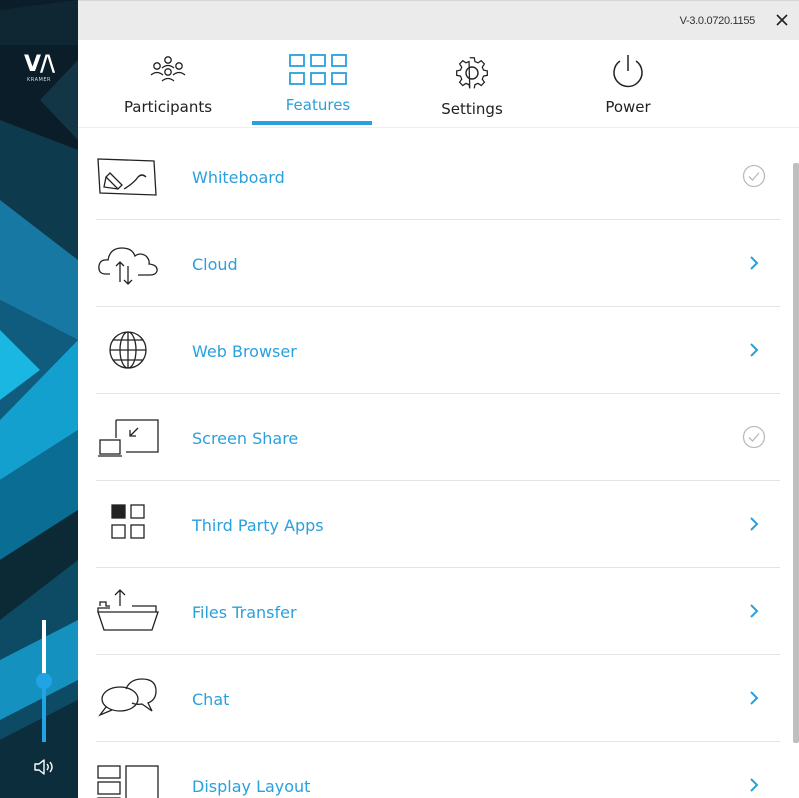  I want to click on logo-subtext: KRAMER, so click(39, 80).